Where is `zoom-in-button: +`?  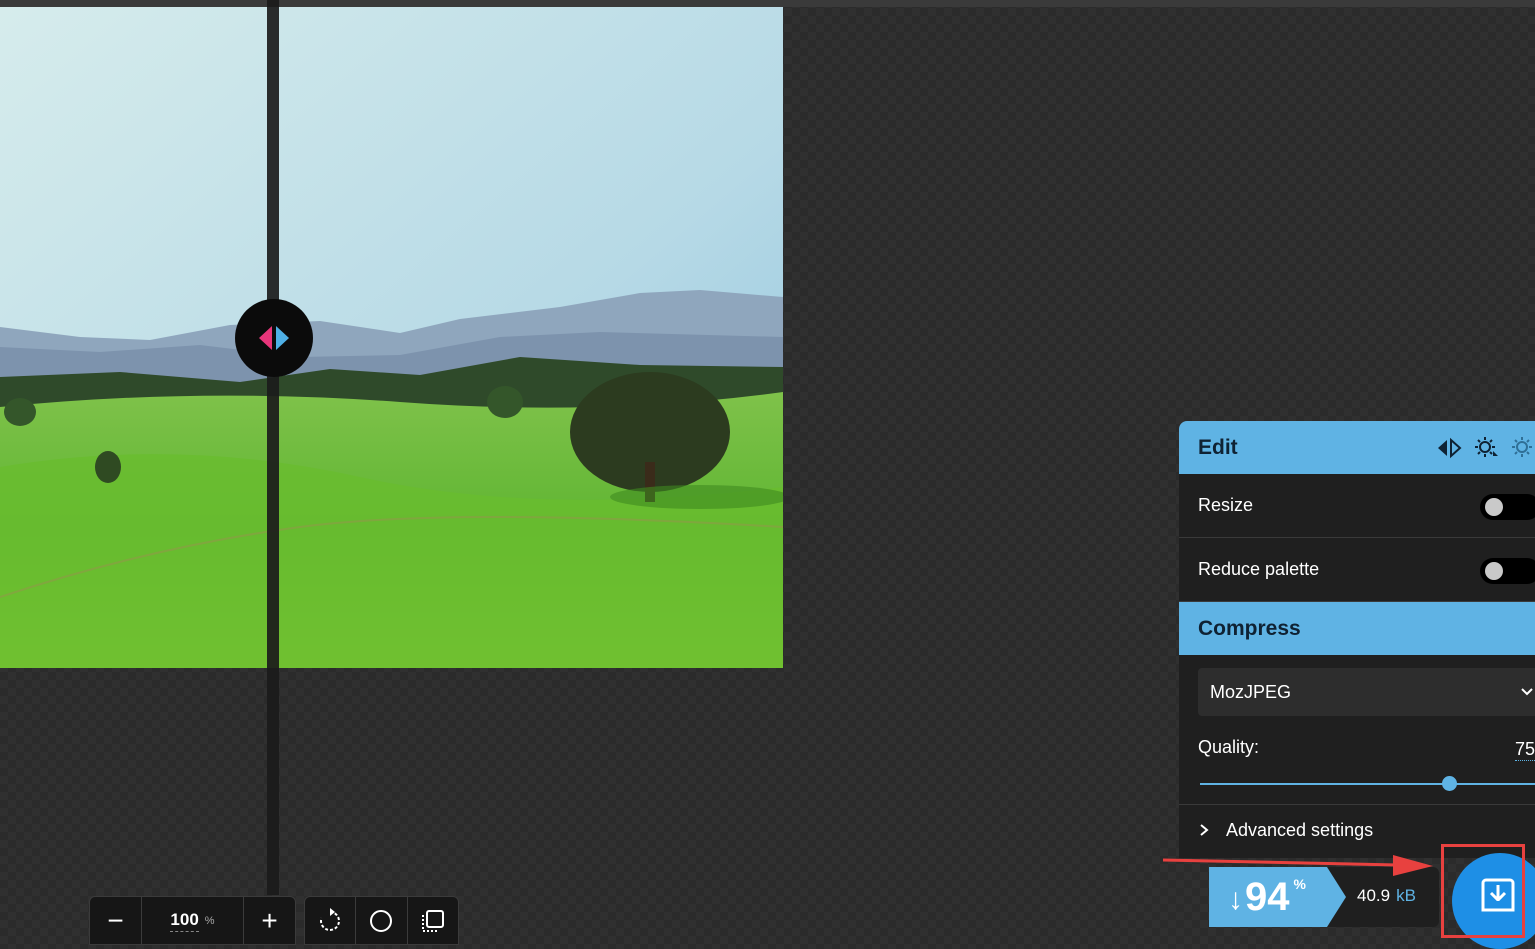
zoom-in-button: + is located at coordinates (269, 920).